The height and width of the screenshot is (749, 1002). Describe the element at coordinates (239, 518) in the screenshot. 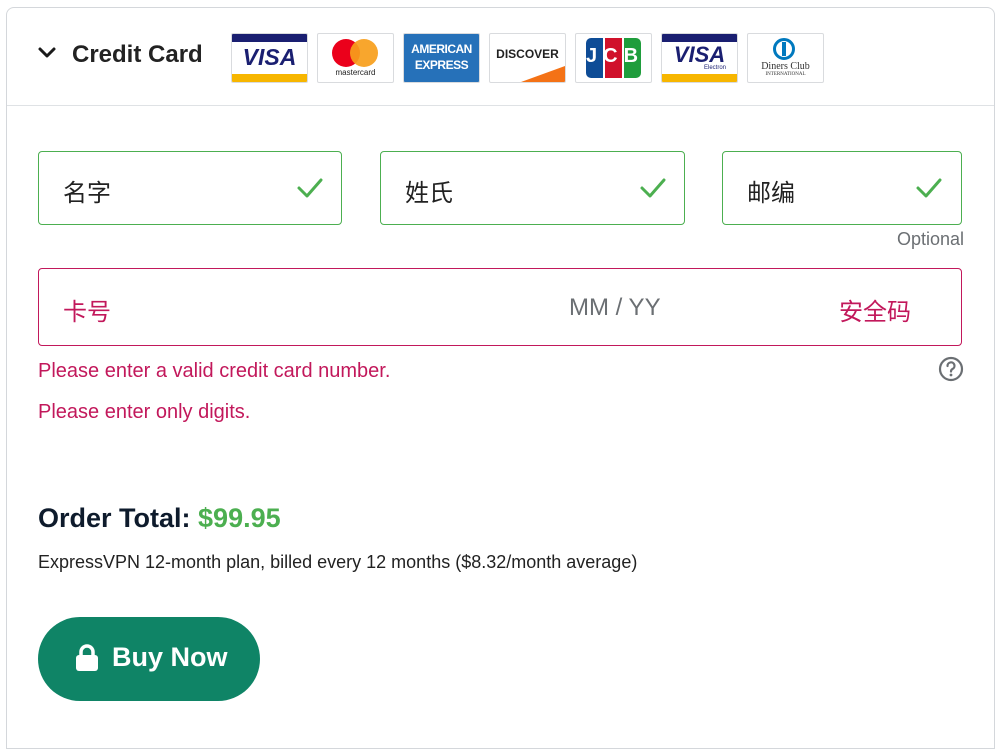

I see `order-total-amount: $99.95` at that location.